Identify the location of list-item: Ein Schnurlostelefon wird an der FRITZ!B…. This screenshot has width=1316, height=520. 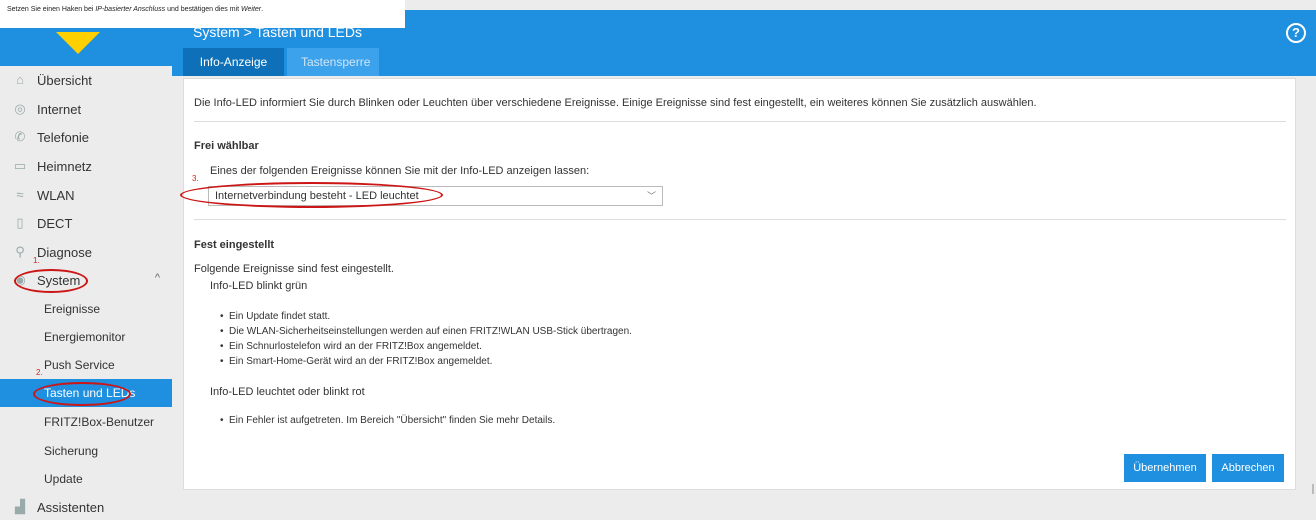
(426, 346).